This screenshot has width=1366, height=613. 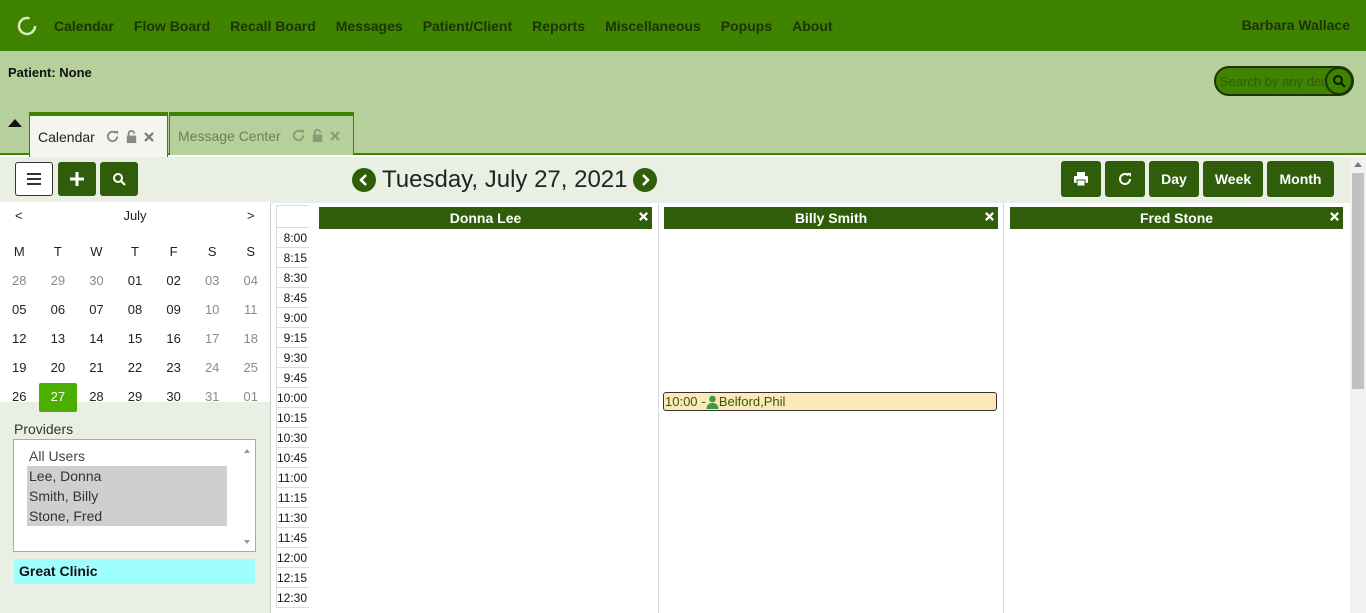 I want to click on day-cell: 25, so click(x=250, y=368).